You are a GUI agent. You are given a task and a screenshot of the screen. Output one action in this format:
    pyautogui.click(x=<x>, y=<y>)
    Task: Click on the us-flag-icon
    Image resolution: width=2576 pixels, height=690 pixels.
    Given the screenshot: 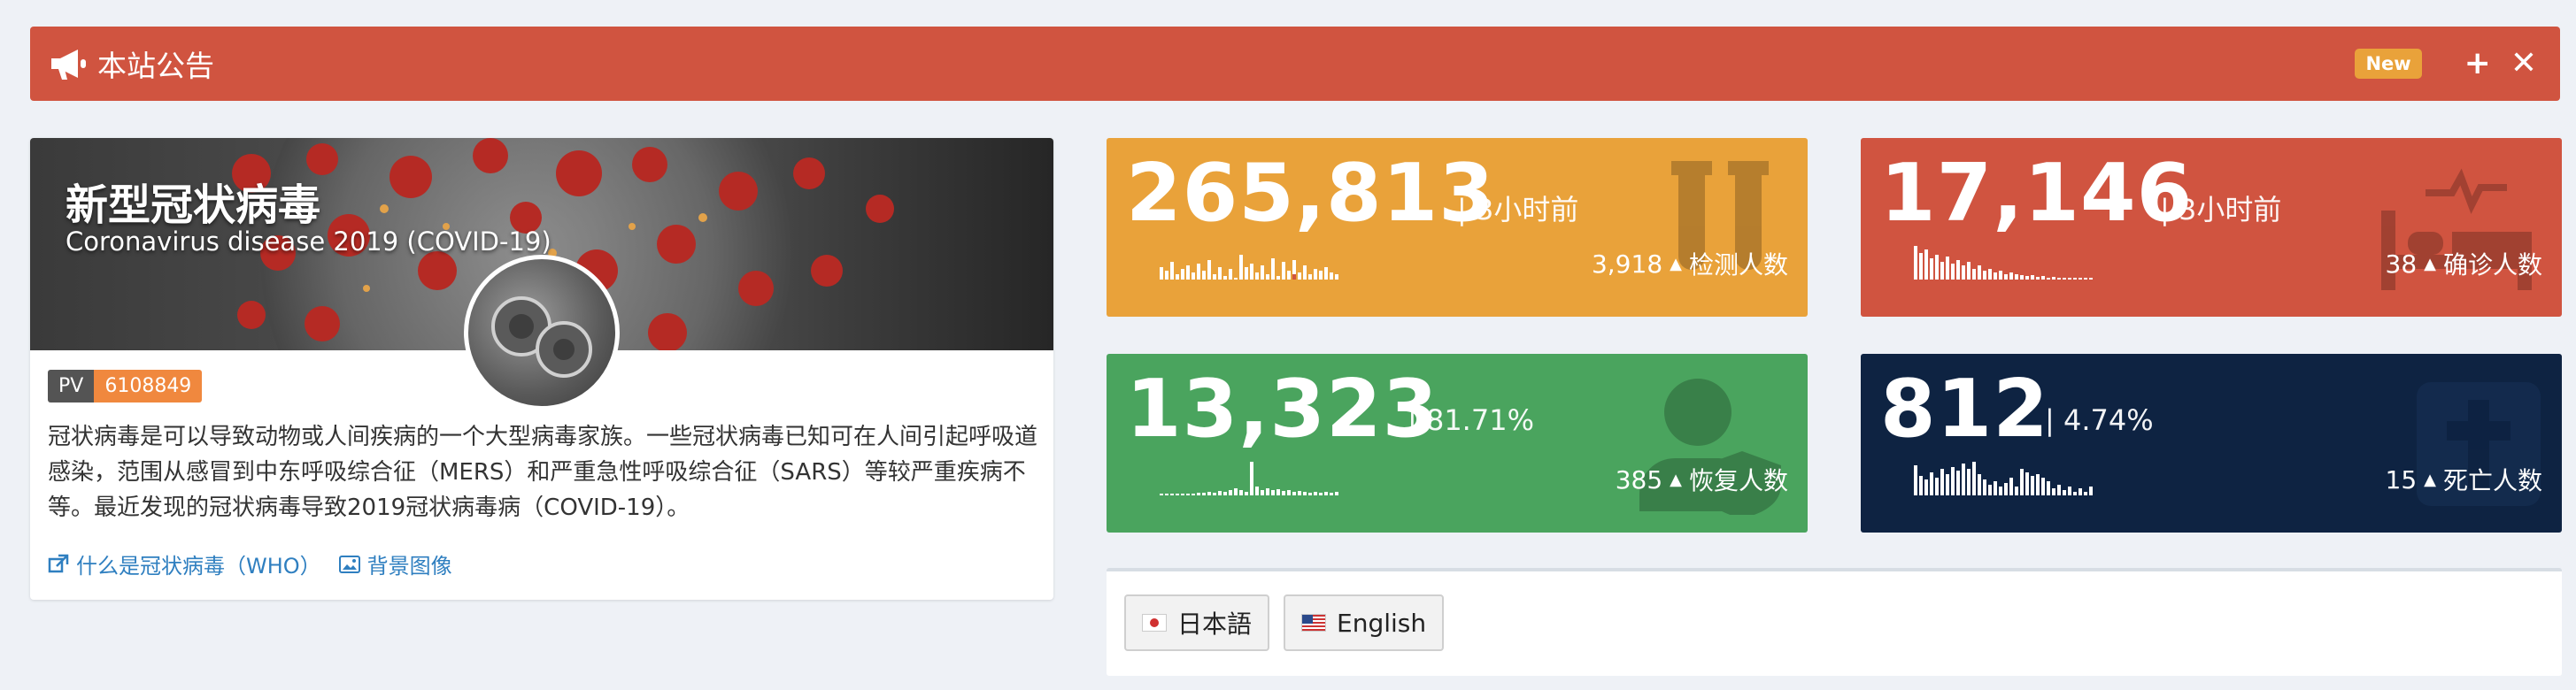 What is the action you would take?
    pyautogui.click(x=1313, y=623)
    